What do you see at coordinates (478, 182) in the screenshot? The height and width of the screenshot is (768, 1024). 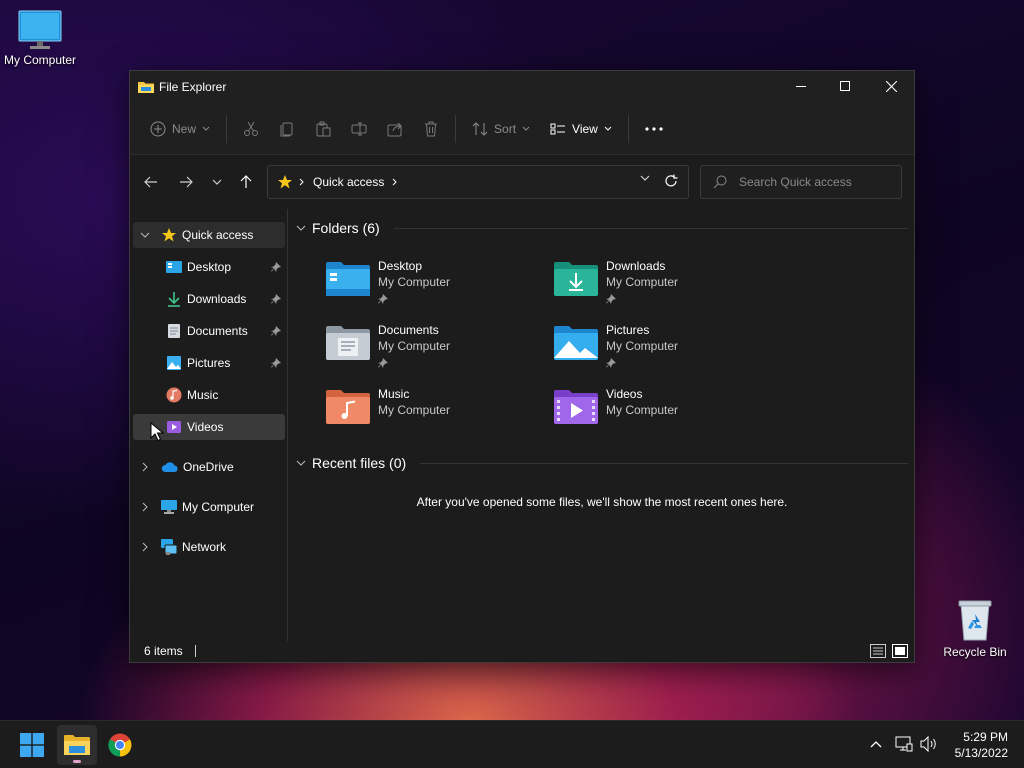 I see `address-bar: Quick access` at bounding box center [478, 182].